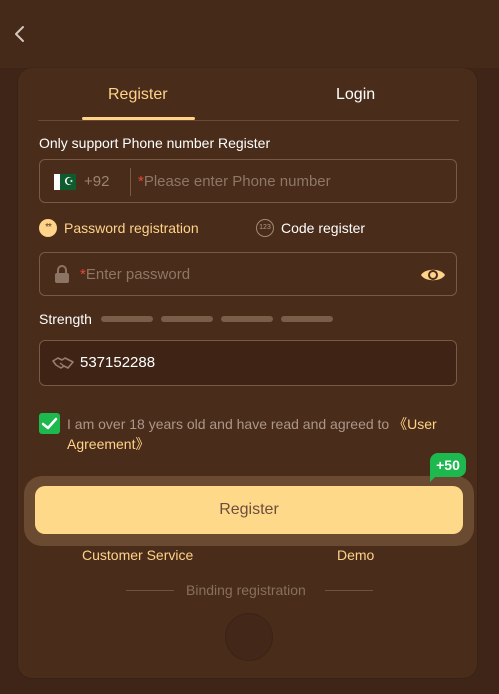 The height and width of the screenshot is (694, 499). What do you see at coordinates (433, 275) in the screenshot?
I see `eye-icon` at bounding box center [433, 275].